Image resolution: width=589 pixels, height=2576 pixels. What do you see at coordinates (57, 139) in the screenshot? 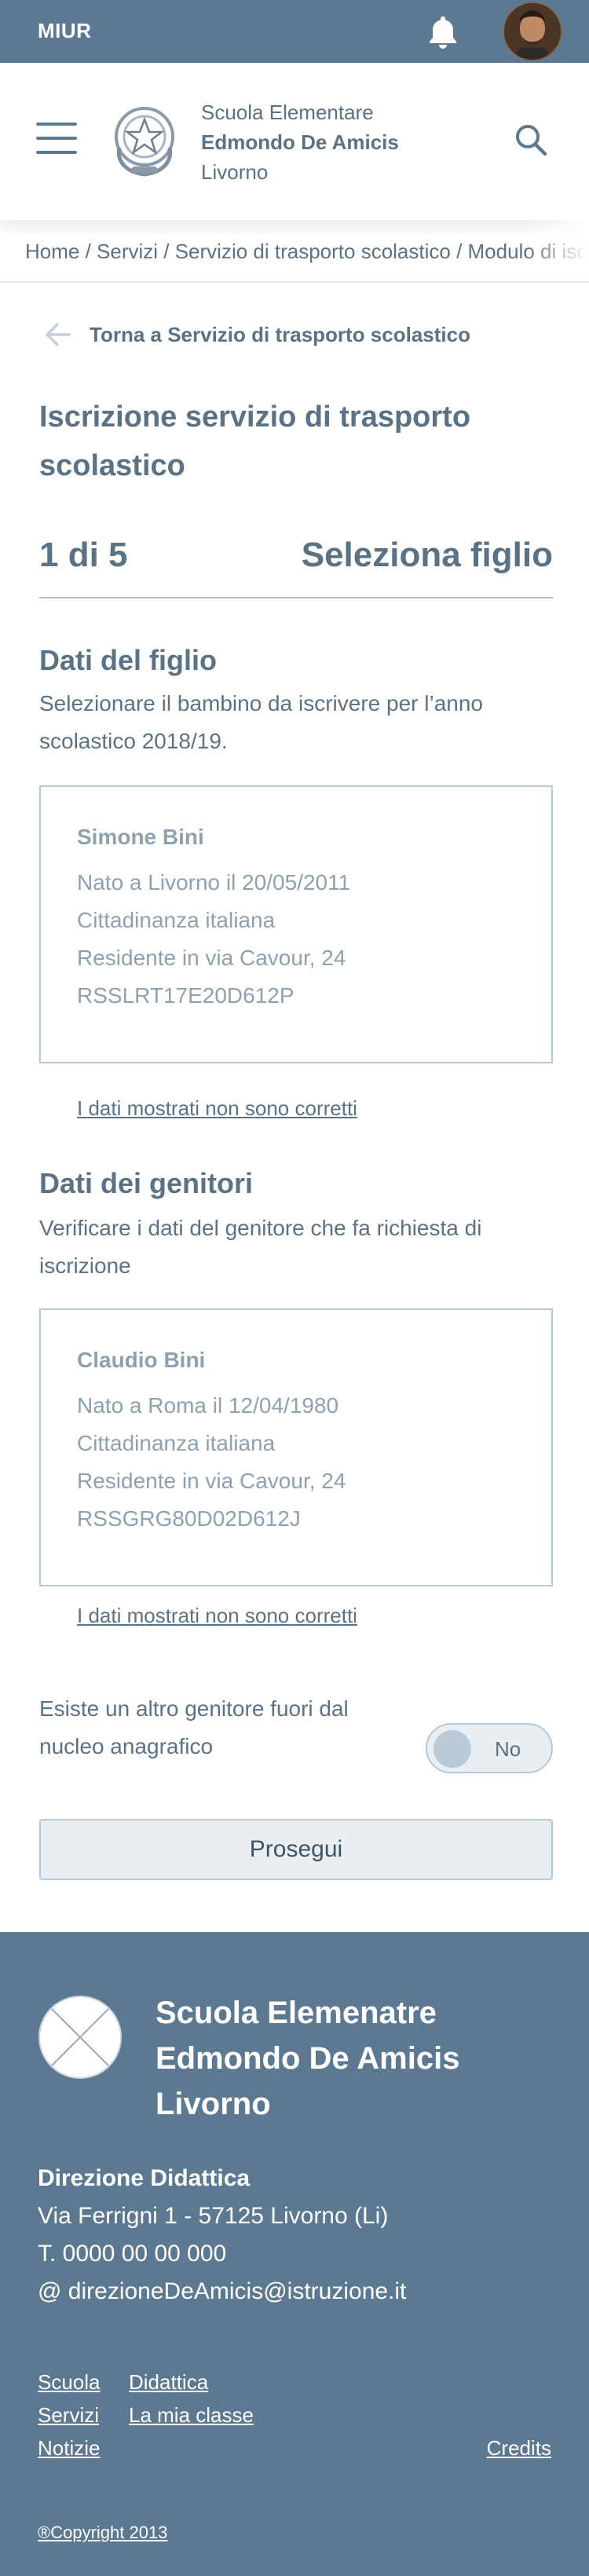
I see `hamburger-menu-icon` at bounding box center [57, 139].